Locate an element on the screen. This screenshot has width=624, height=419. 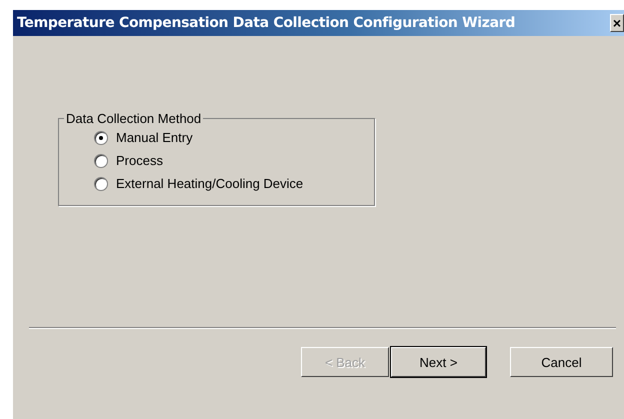
group-label: Data Collection Method is located at coordinates (133, 118).